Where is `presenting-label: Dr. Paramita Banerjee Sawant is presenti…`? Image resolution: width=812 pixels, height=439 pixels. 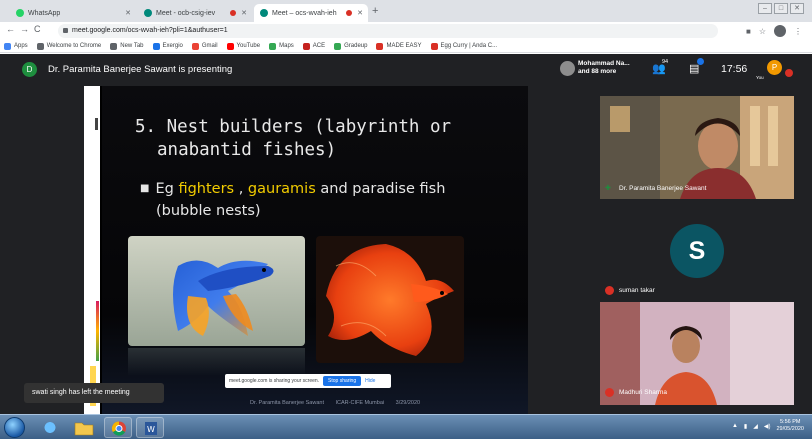 presenting-label: Dr. Paramita Banerjee Sawant is presenti… is located at coordinates (140, 69).